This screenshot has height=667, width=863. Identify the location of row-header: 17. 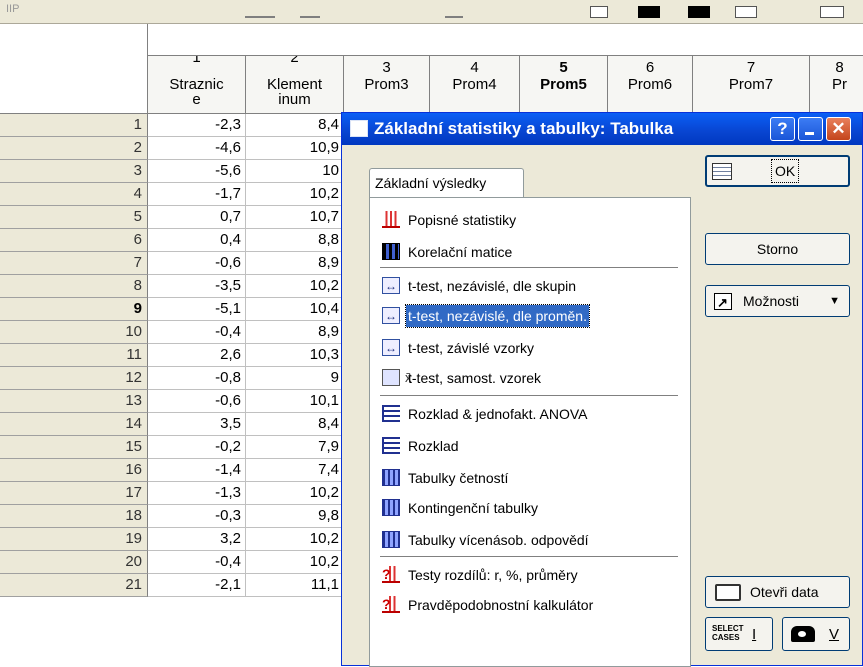
(74, 493).